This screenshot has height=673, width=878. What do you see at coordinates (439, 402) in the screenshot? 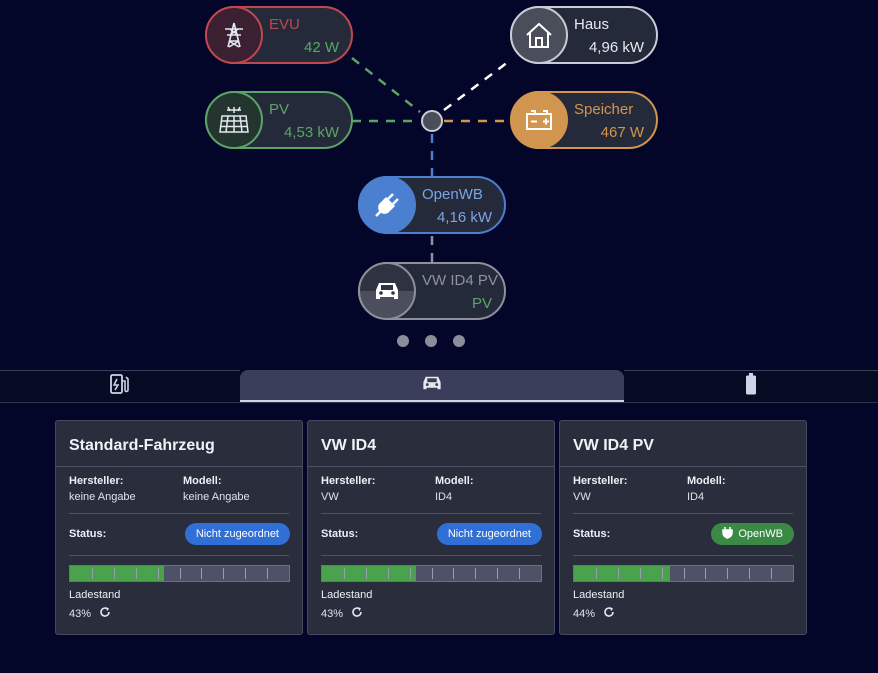
I see `tab-divider` at bounding box center [439, 402].